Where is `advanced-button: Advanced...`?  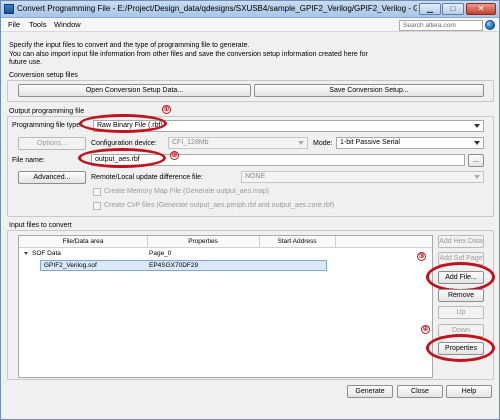 advanced-button: Advanced... is located at coordinates (52, 177).